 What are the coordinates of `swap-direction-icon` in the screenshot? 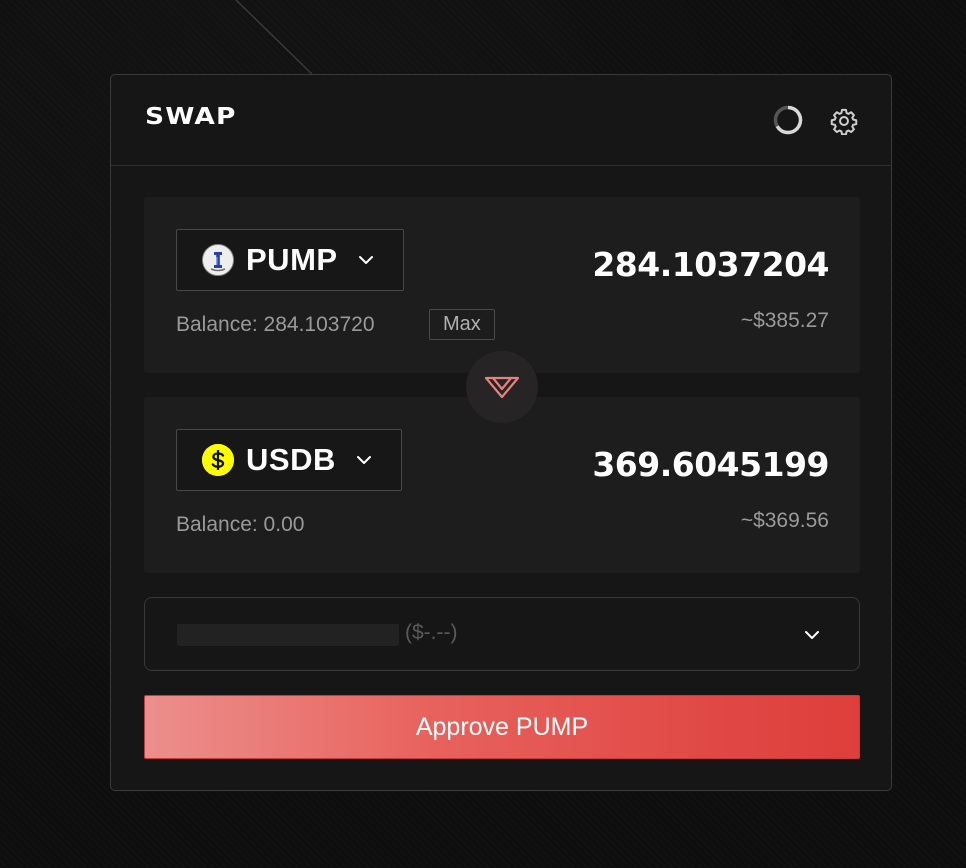 It's located at (502, 387).